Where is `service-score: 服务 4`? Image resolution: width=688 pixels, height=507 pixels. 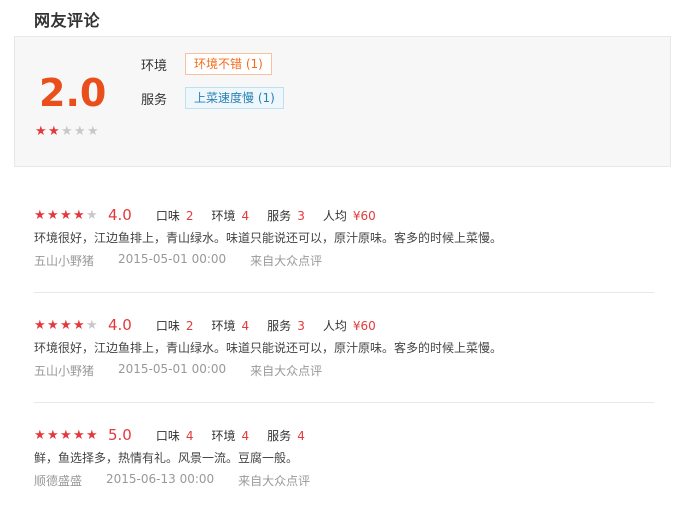 service-score: 服务 4 is located at coordinates (286, 435).